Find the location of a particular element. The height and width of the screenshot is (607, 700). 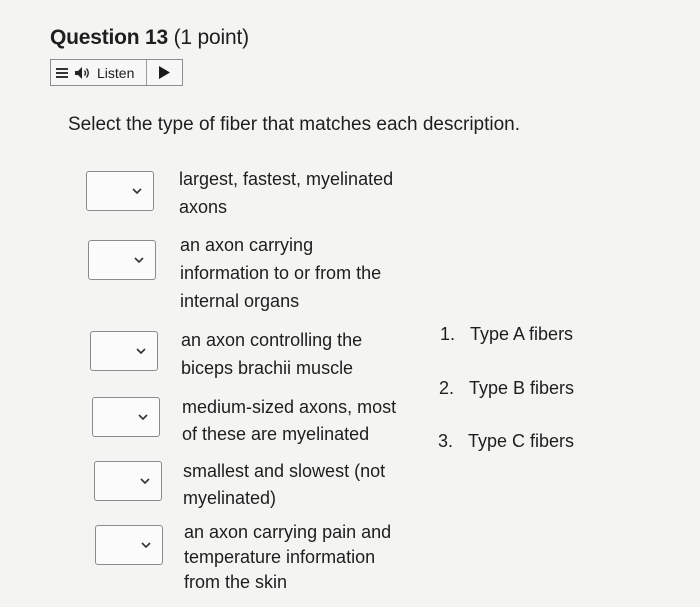

question-points: (1 point) is located at coordinates (211, 37).